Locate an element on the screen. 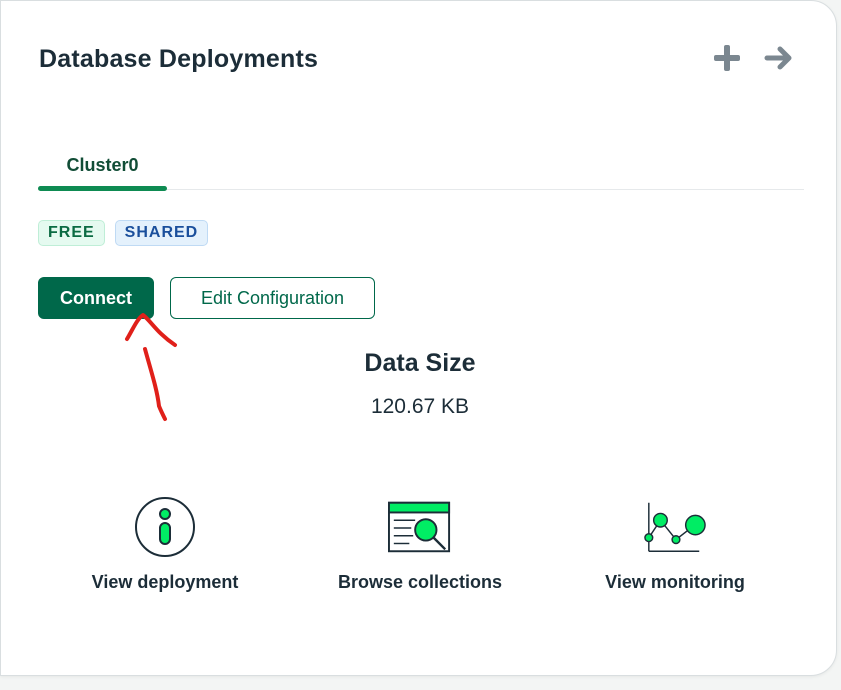 This screenshot has width=841, height=690. view-deployment-action: View deployment is located at coordinates (165, 545).